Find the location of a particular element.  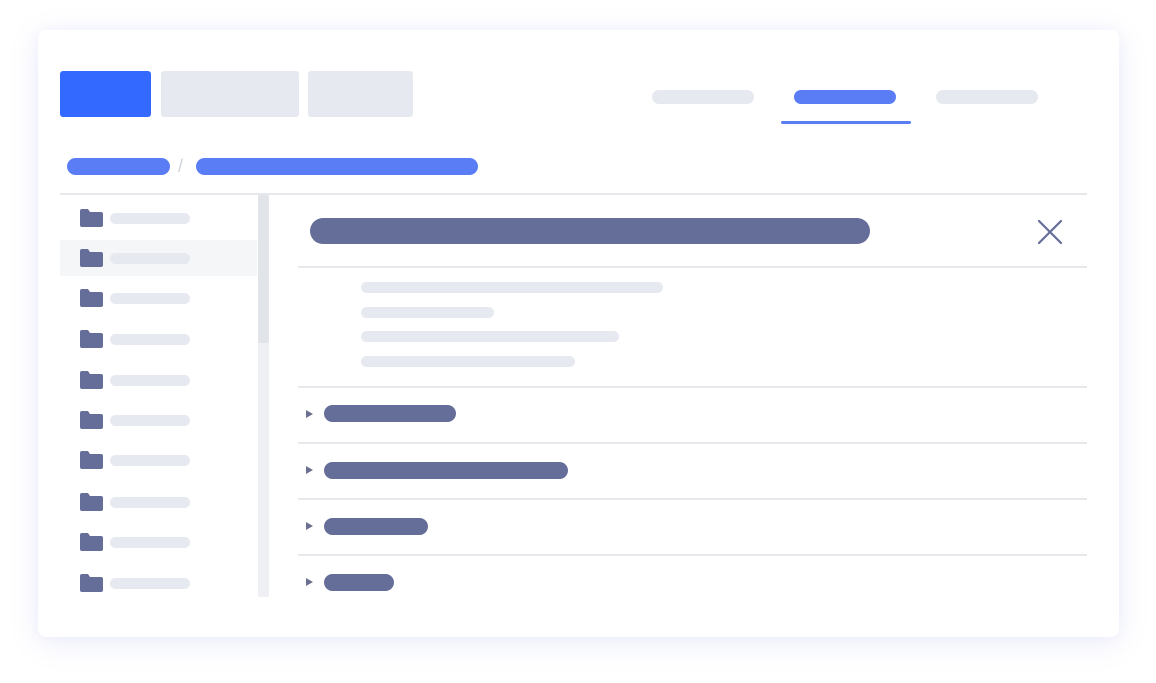

secondary-button is located at coordinates (230, 94).